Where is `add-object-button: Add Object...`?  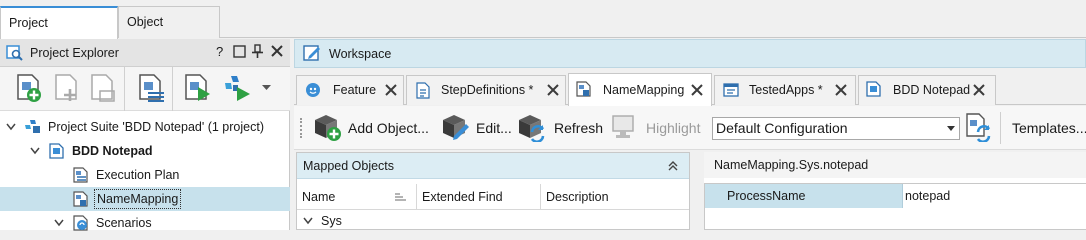
add-object-button: Add Object... is located at coordinates (388, 128).